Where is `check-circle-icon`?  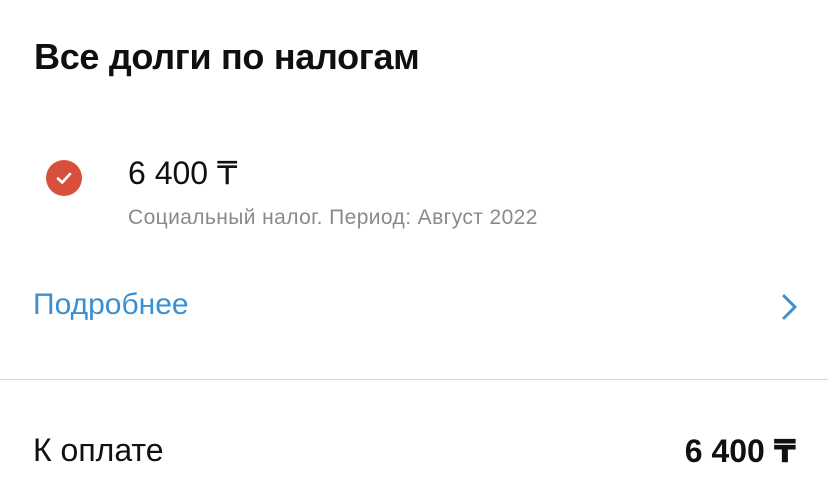 check-circle-icon is located at coordinates (64, 178).